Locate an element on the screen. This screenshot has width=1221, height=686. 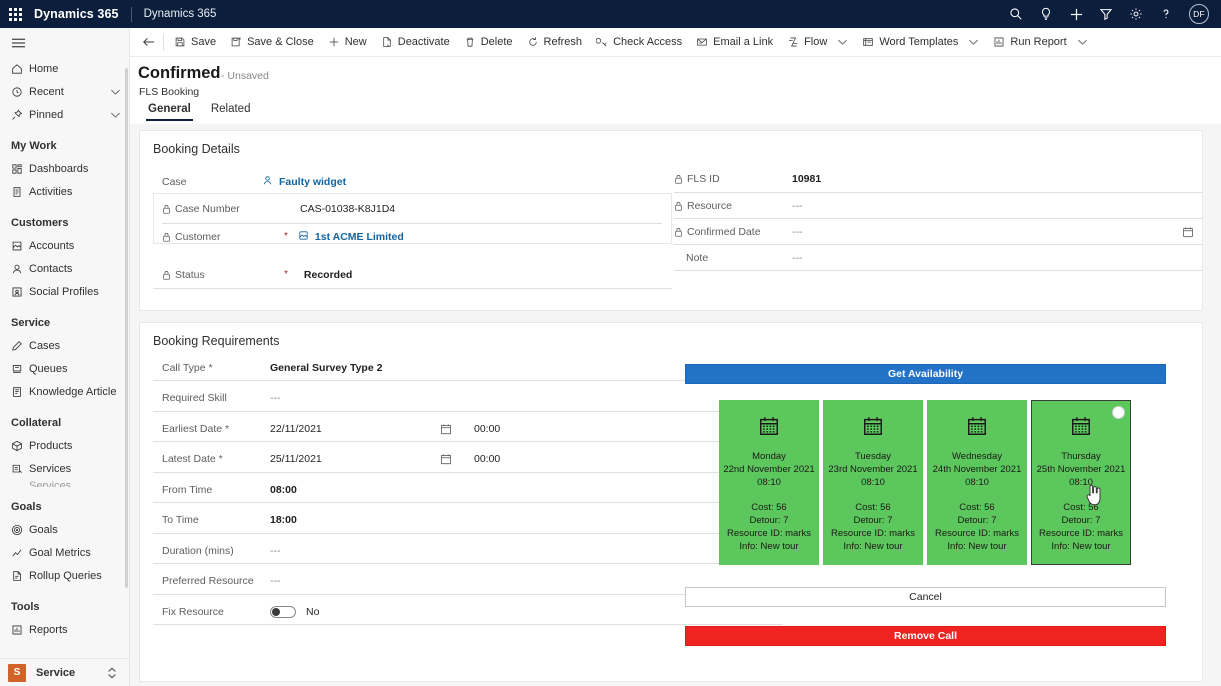
field-earliest-date-label-text: Earliest Date * is located at coordinates (196, 428).